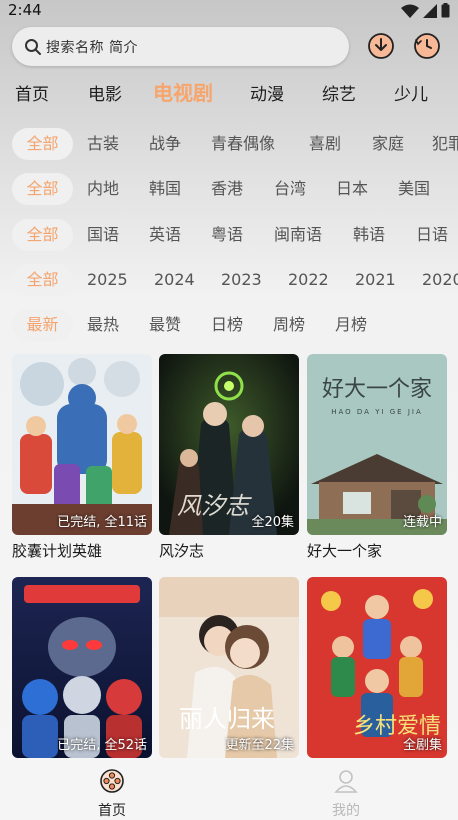 The image size is (458, 820). What do you see at coordinates (410, 11) in the screenshot?
I see `wifi-icon` at bounding box center [410, 11].